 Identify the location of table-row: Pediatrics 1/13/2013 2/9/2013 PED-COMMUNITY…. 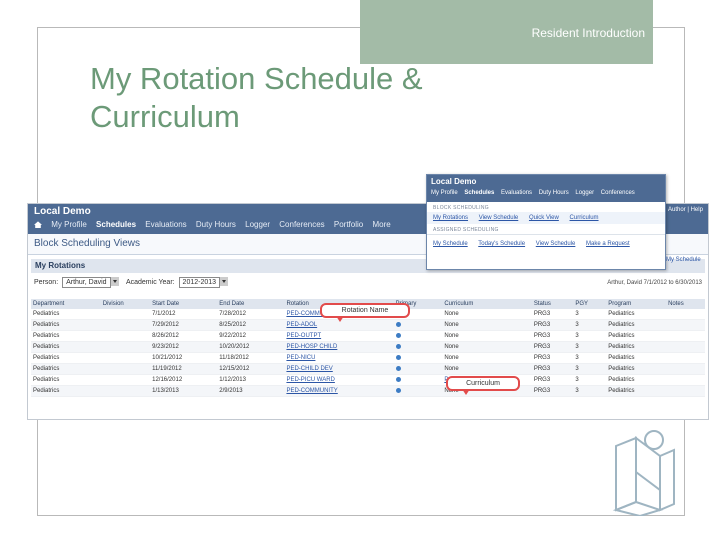
(368, 391).